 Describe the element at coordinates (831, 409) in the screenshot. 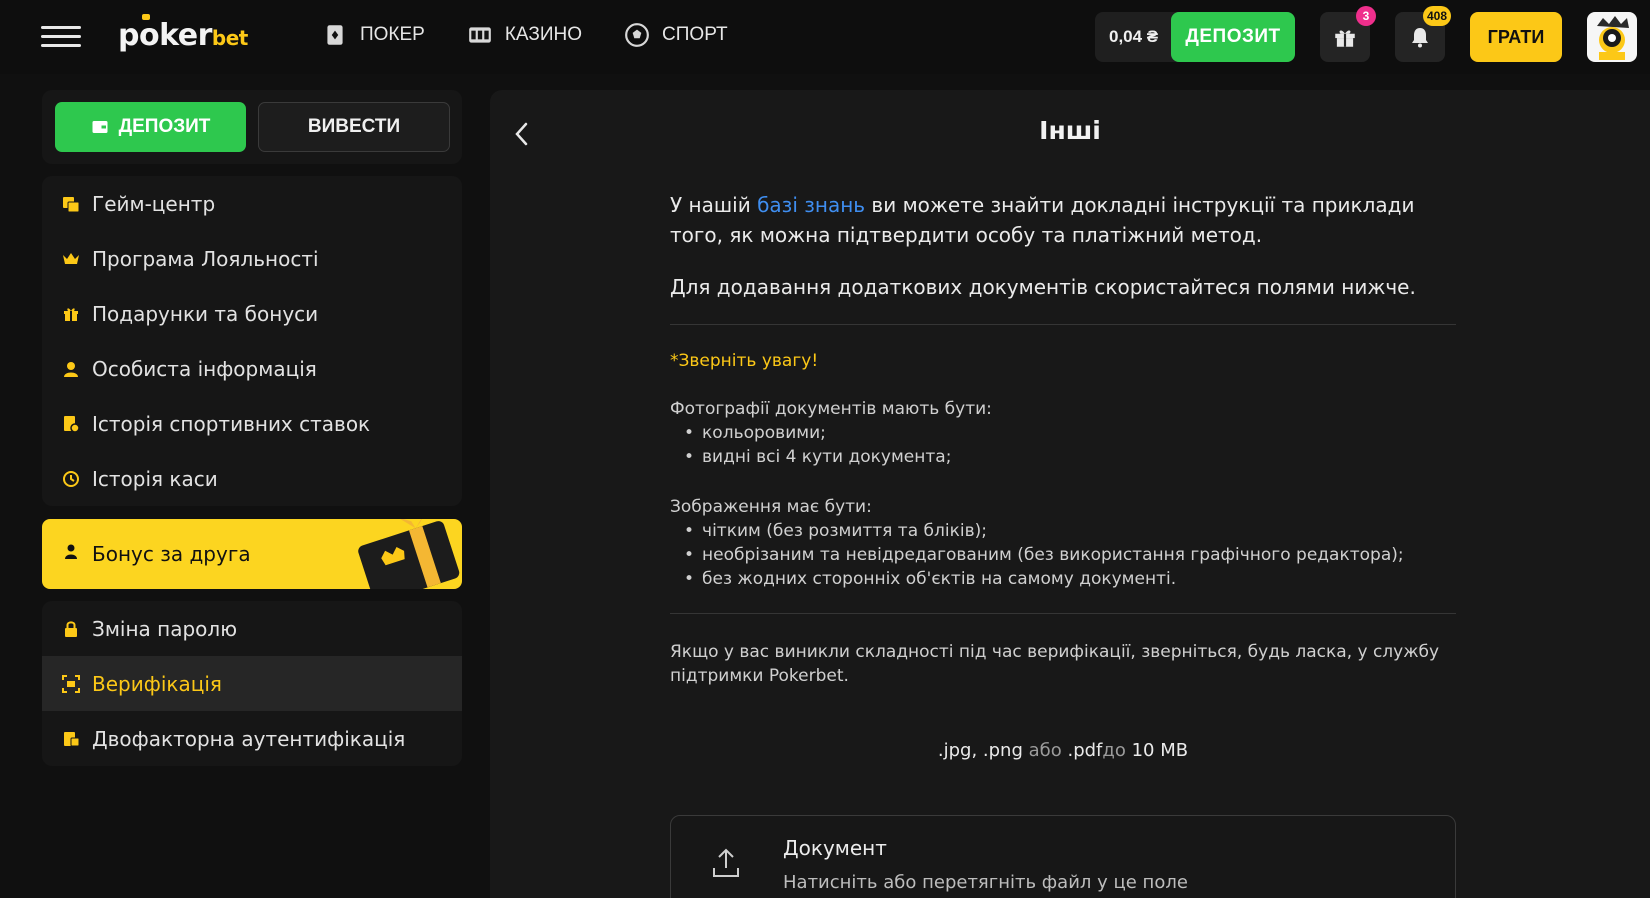

I see `photo-requirements-heading: Фотографії документів мають бути:` at that location.